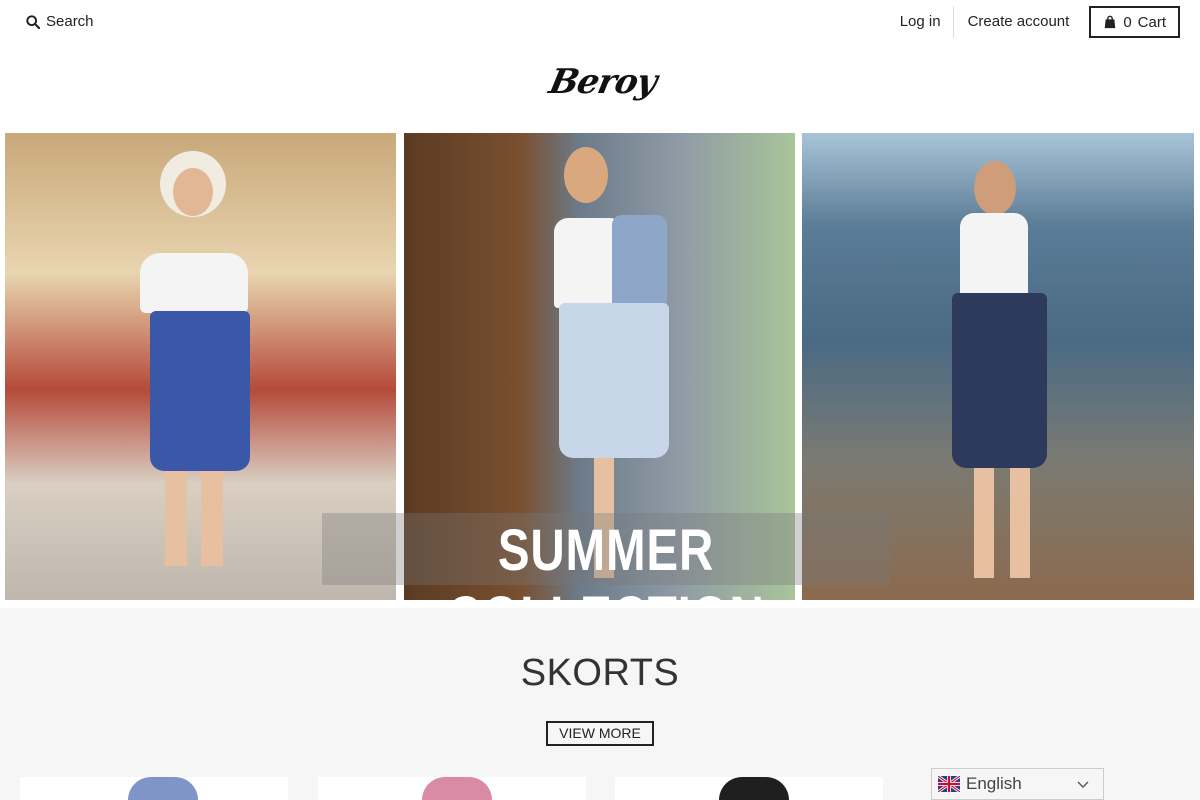  I want to click on top-bar: Search Log in Create account 0 Cart, so click(600, 23).